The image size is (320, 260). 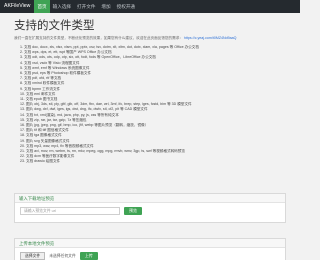 I want to click on format-list-text: 文档 drawio 绘图文件, so click(x=43, y=161).